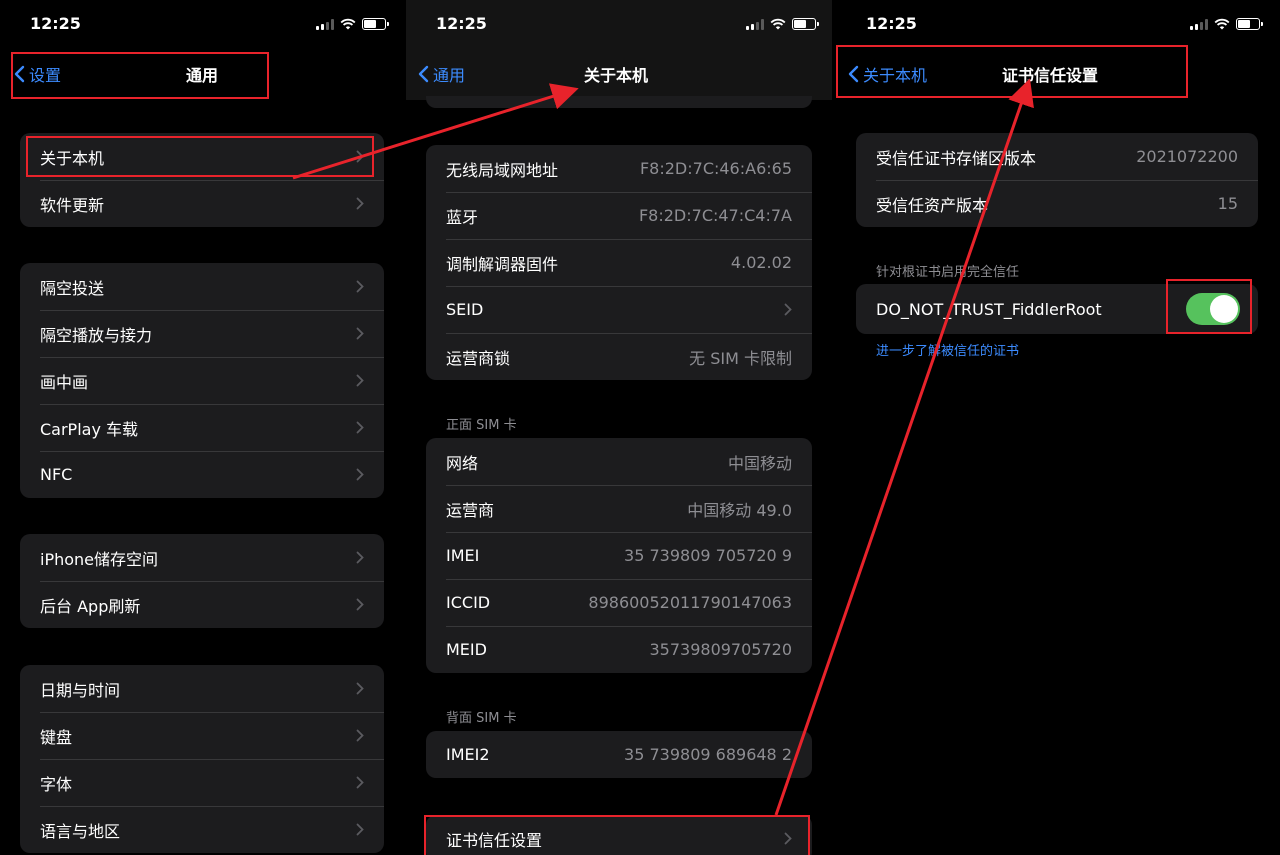 Image resolution: width=1280 pixels, height=855 pixels. I want to click on row-date-time: 日期与时间, so click(202, 688).